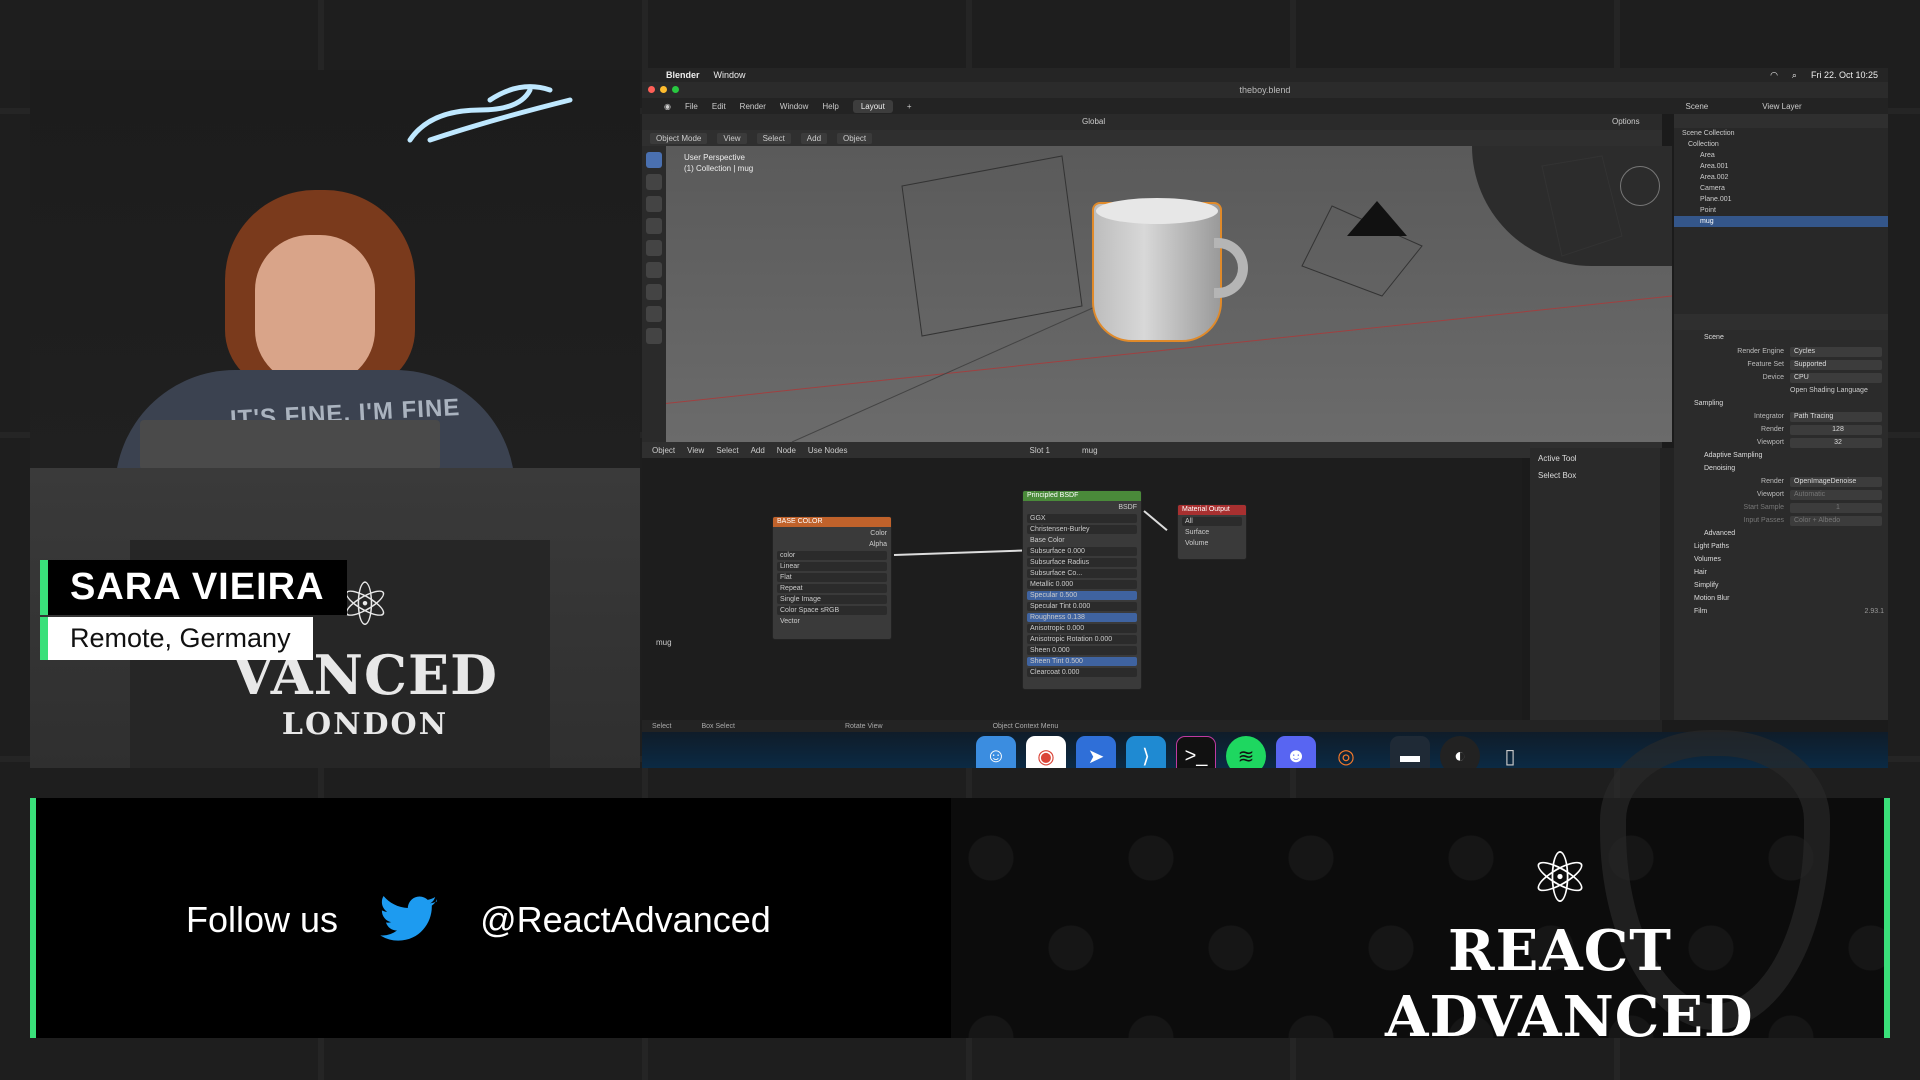 The width and height of the screenshot is (1920, 1080). What do you see at coordinates (1706, 585) in the screenshot?
I see `simplify-section: Simplify` at bounding box center [1706, 585].